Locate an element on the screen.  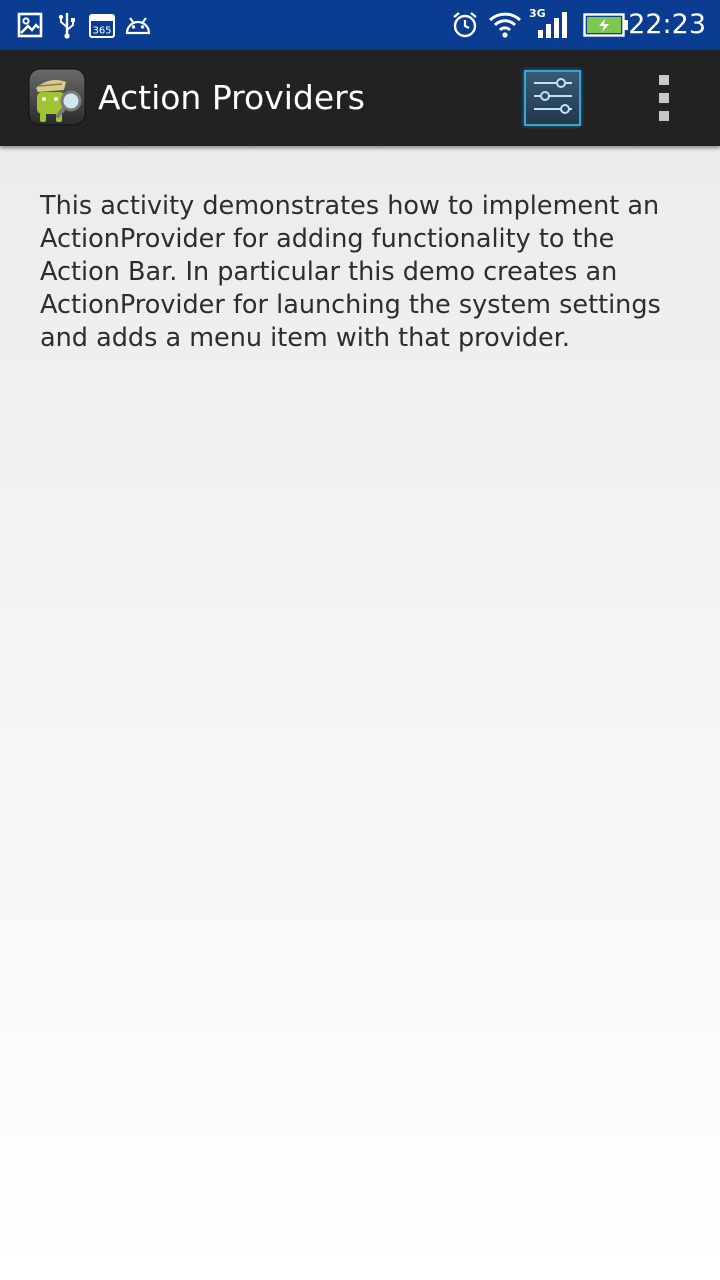
calendar-icon: 365 is located at coordinates (102, 25).